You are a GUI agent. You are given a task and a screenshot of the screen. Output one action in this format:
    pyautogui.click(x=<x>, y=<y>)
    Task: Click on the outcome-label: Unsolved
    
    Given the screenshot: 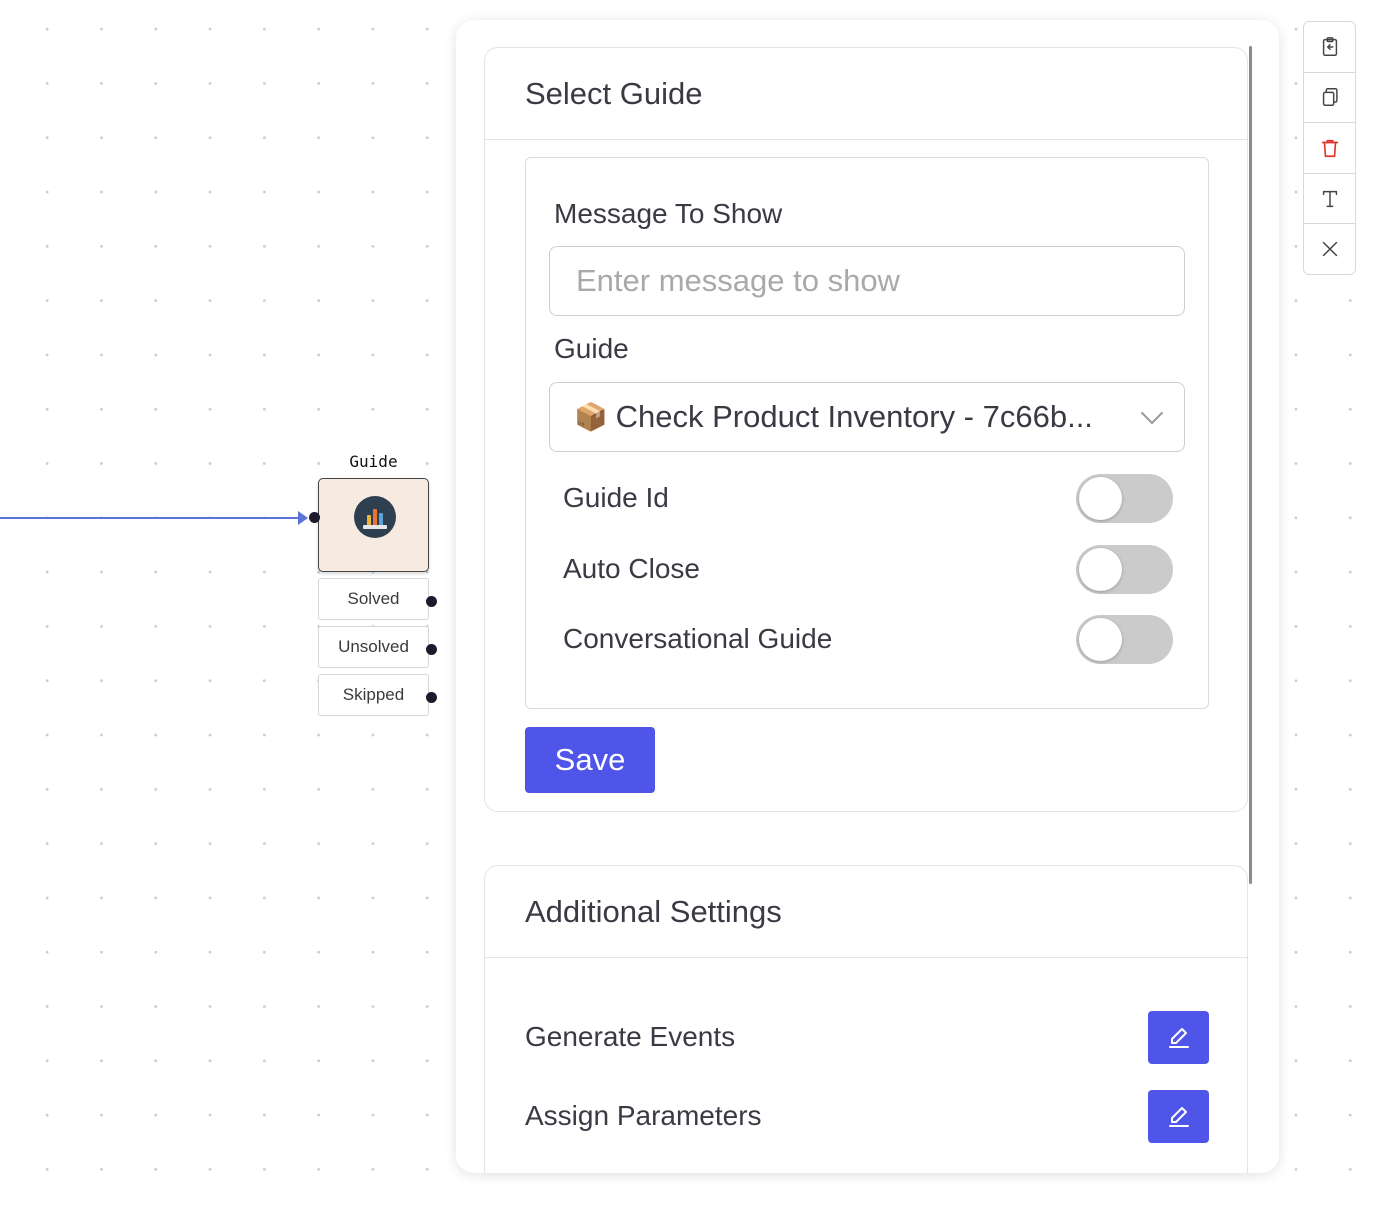 What is the action you would take?
    pyautogui.click(x=373, y=646)
    